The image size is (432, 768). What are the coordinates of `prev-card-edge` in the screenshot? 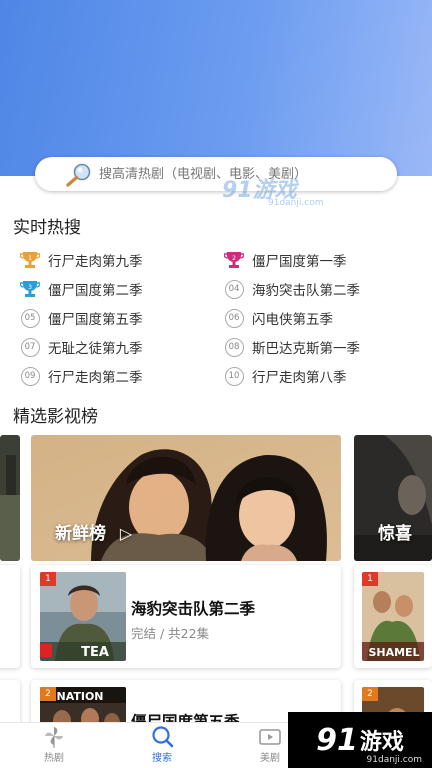 It's located at (10, 616).